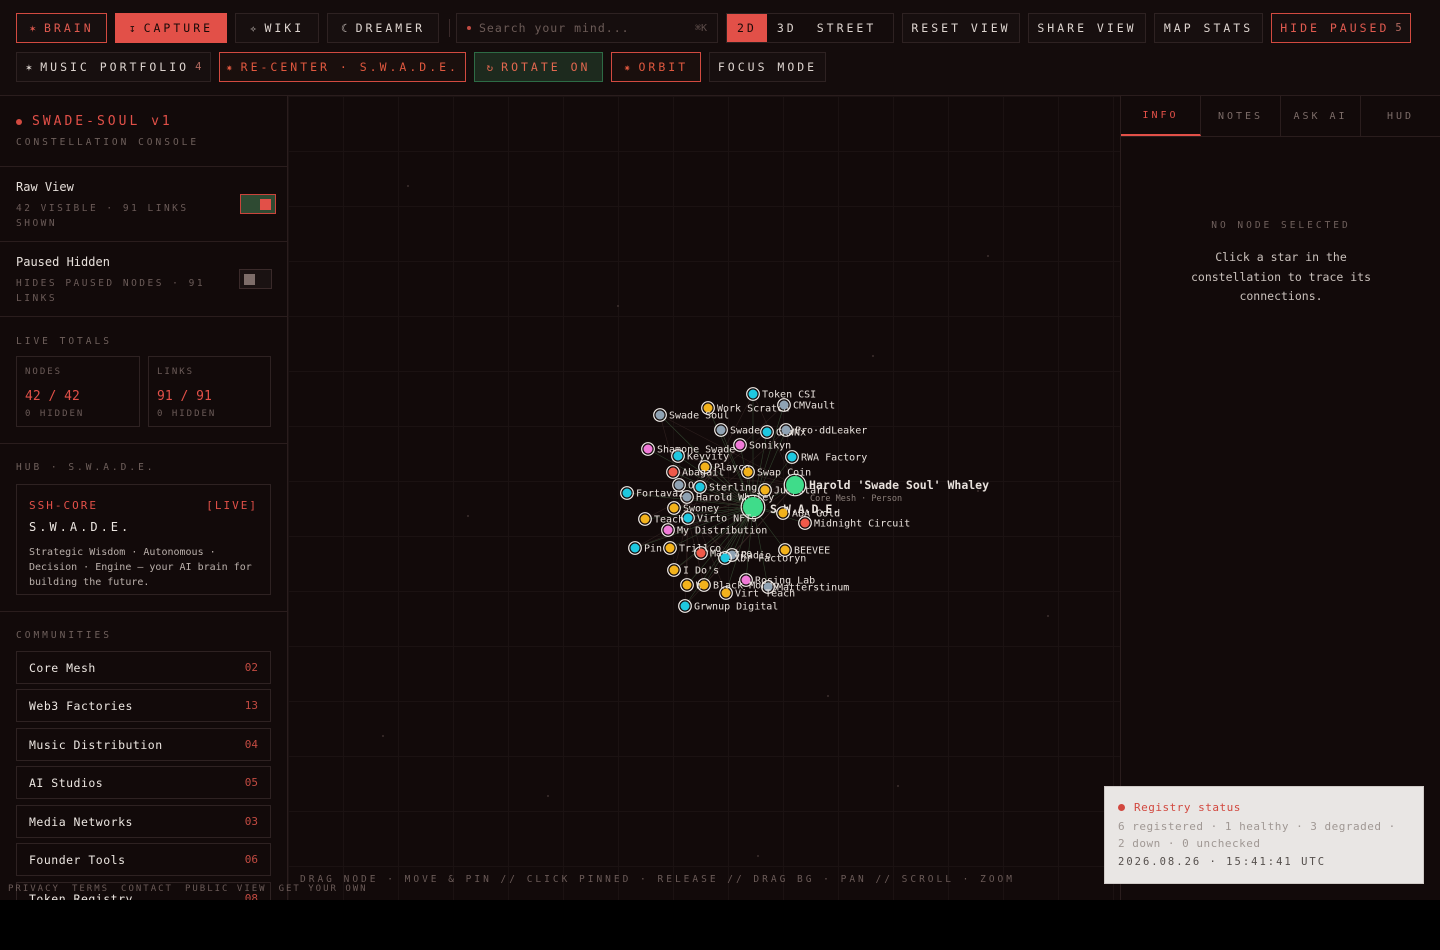  I want to click on tab-ask-ai: ASK AI, so click(1321, 116).